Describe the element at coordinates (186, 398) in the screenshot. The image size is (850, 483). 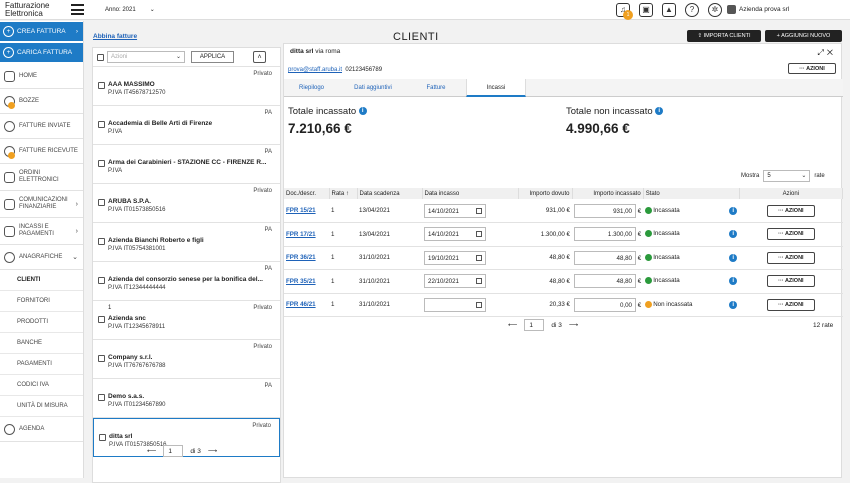
I see `list-item: PA Demo s.a.s. P.IVA IT01234567890` at that location.